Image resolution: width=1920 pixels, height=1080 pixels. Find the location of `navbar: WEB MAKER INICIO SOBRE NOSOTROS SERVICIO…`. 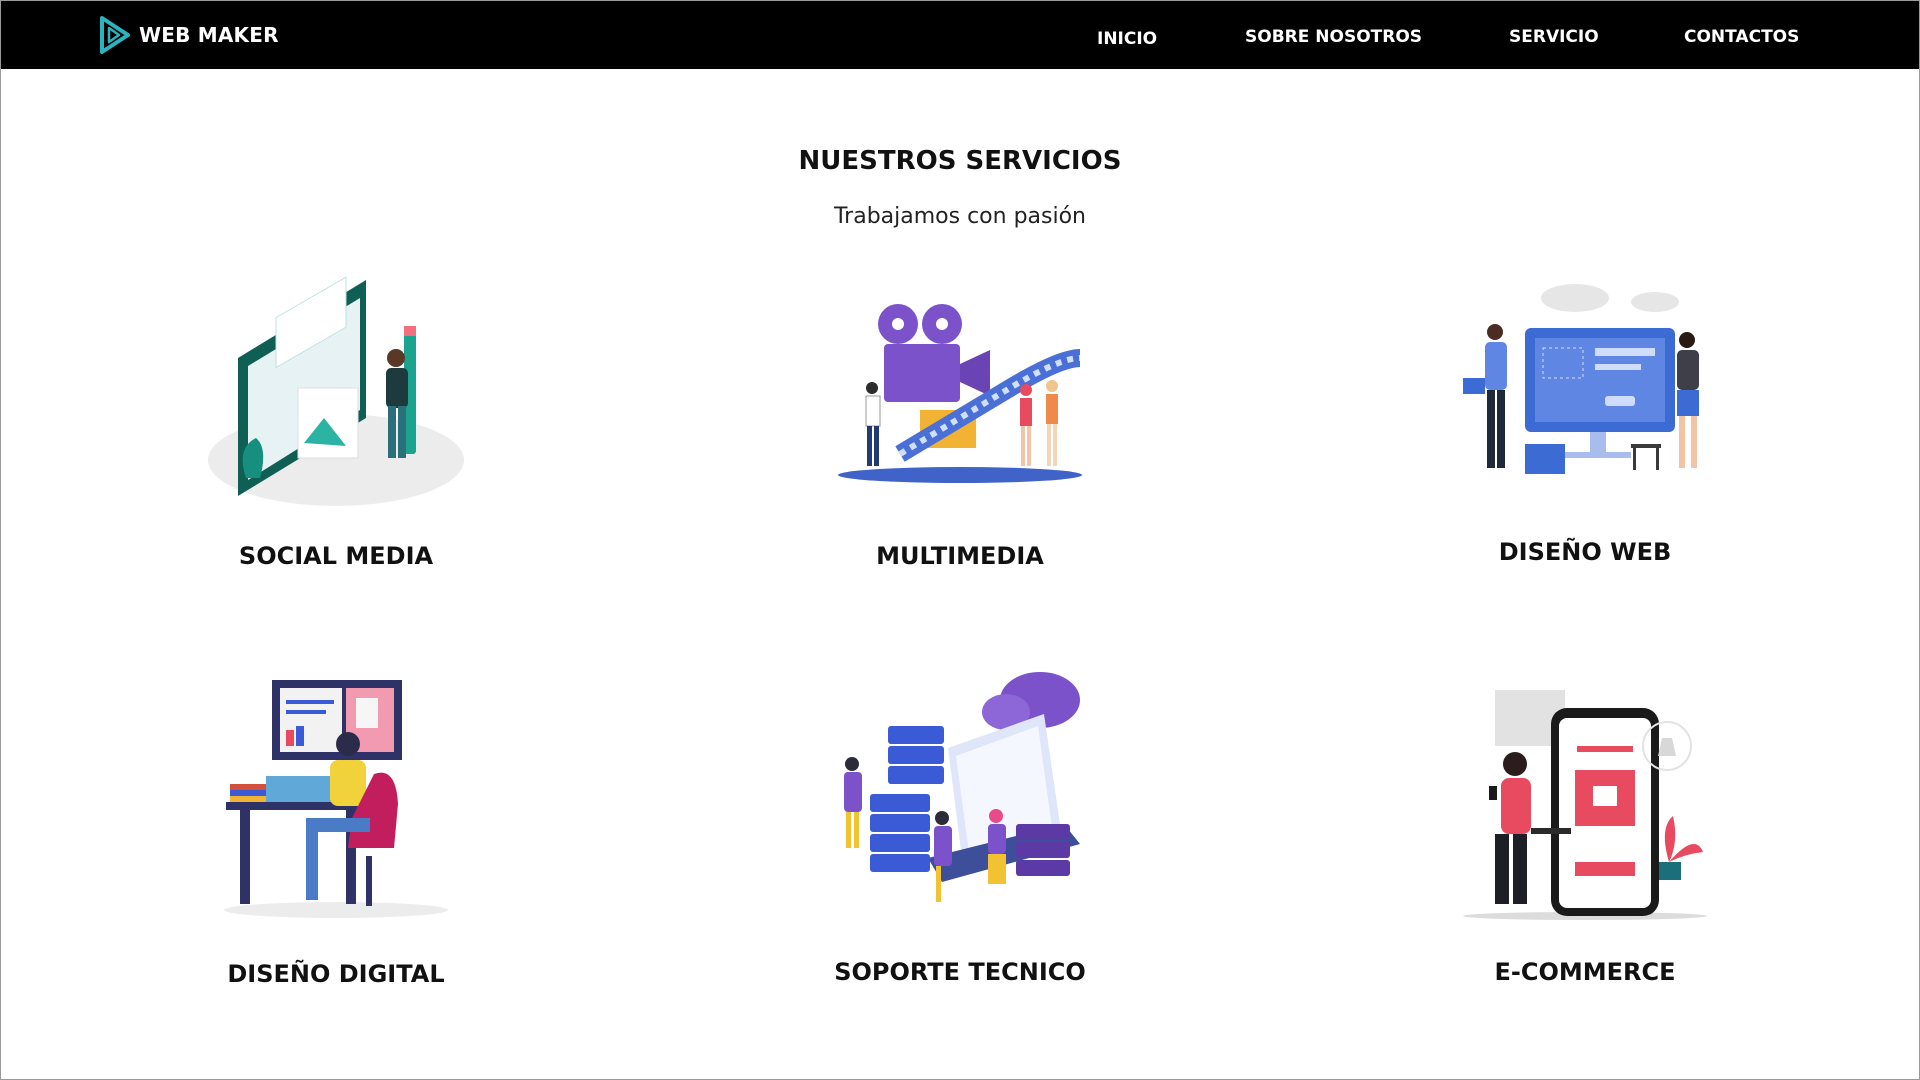

navbar: WEB MAKER INICIO SOBRE NOSOTROS SERVICIO… is located at coordinates (960, 35).